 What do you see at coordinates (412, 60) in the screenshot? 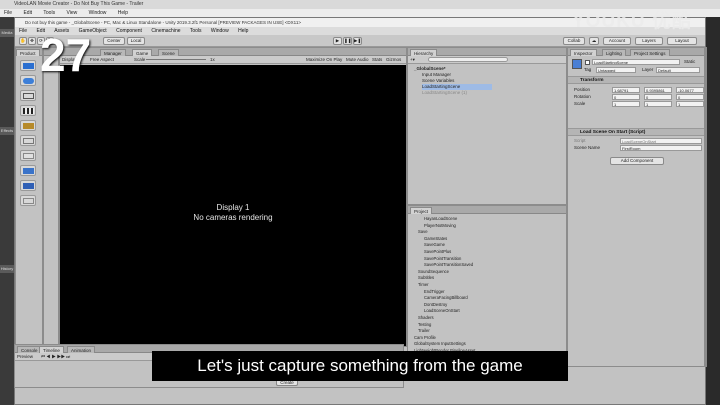
I see `hierarchy-create-dropdown: +▾` at bounding box center [412, 60].